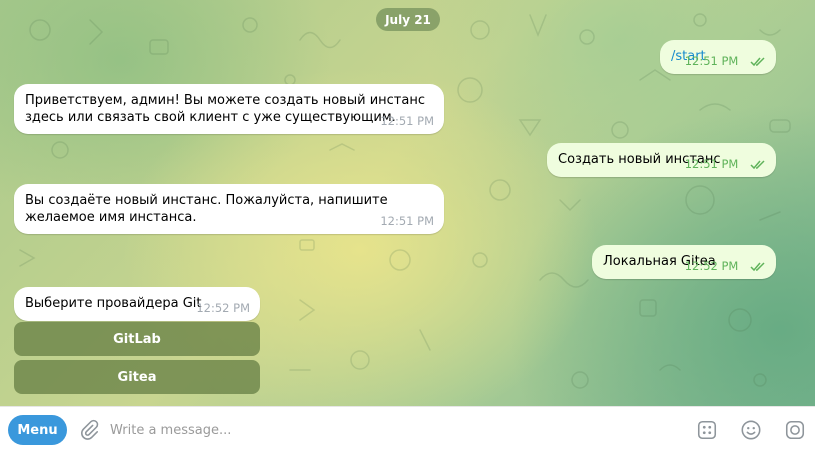 The width and height of the screenshot is (815, 450). Describe the element at coordinates (137, 377) in the screenshot. I see `keyboard-button-gitea: Gitea` at that location.